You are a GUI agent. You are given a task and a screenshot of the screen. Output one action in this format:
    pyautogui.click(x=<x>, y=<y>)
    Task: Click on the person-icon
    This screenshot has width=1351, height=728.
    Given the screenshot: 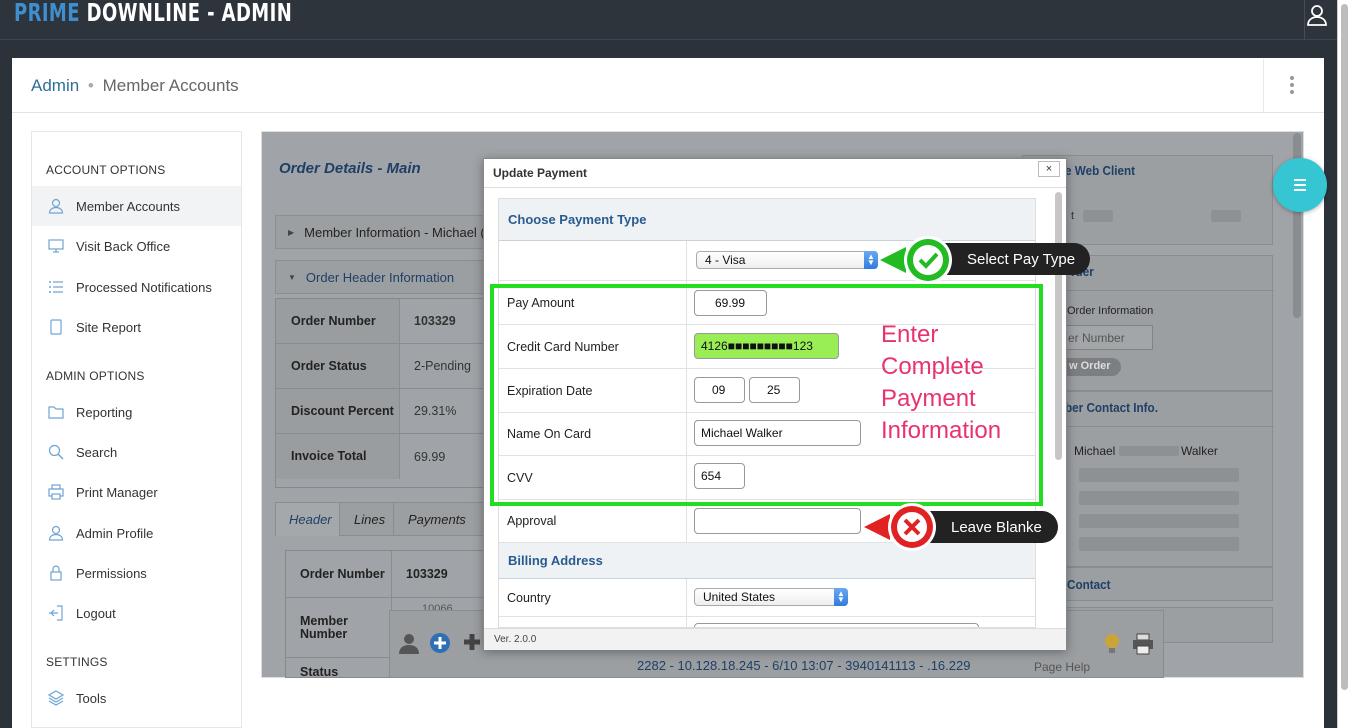 What is the action you would take?
    pyautogui.click(x=409, y=643)
    